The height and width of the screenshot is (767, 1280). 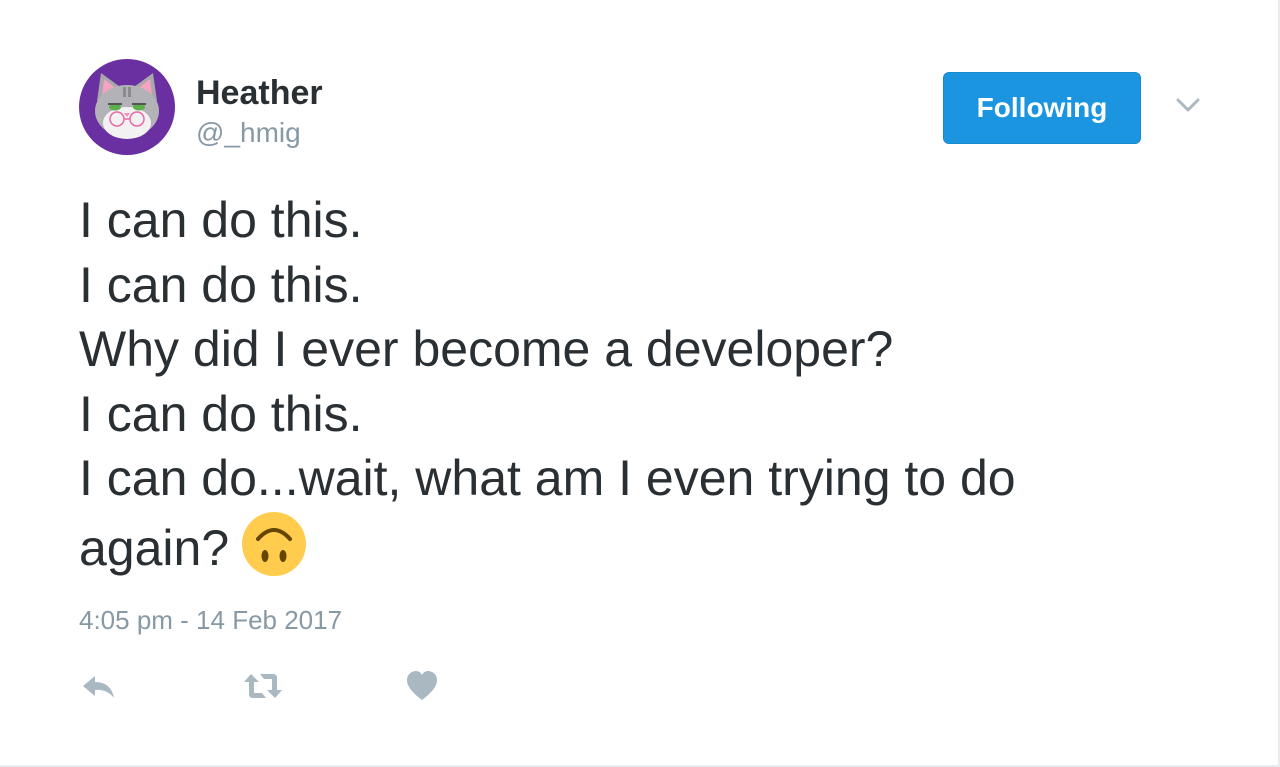 I want to click on author-name: Heather, so click(x=259, y=93).